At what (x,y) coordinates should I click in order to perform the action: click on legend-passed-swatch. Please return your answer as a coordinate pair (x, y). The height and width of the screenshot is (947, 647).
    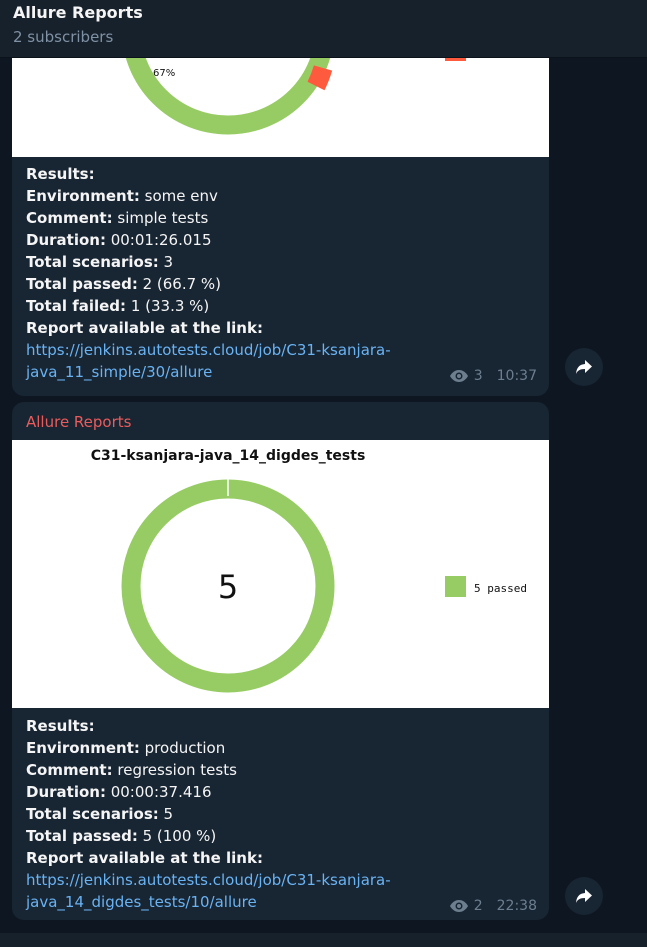
    Looking at the image, I should click on (455, 586).